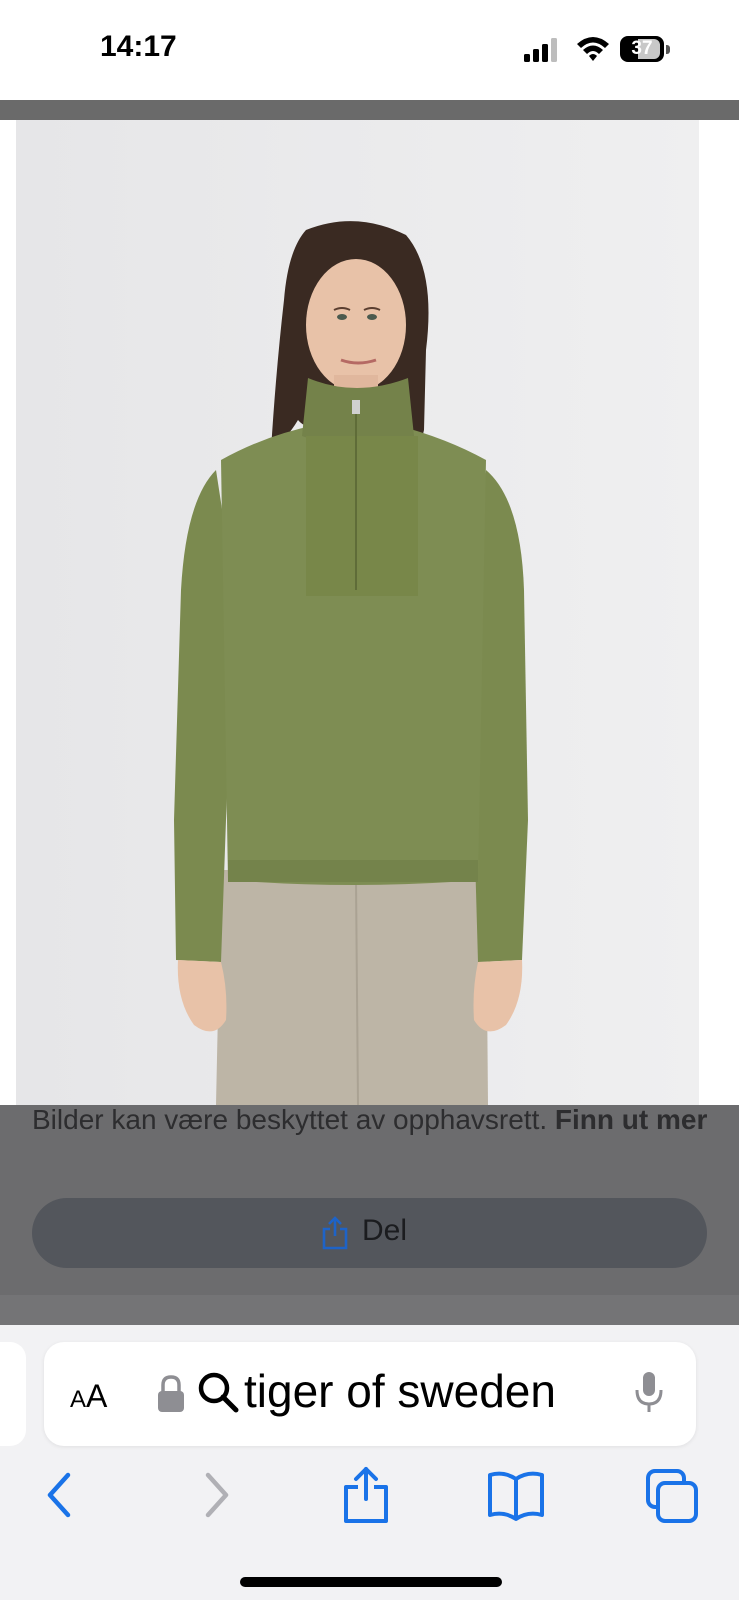  What do you see at coordinates (371, 1582) in the screenshot?
I see `home-indicator` at bounding box center [371, 1582].